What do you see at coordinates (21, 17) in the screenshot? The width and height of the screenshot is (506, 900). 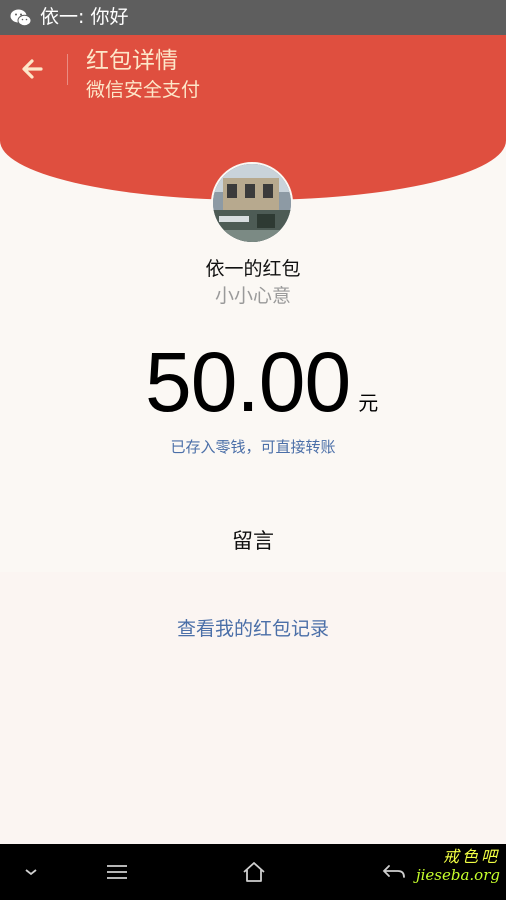 I see `wechat-icon` at bounding box center [21, 17].